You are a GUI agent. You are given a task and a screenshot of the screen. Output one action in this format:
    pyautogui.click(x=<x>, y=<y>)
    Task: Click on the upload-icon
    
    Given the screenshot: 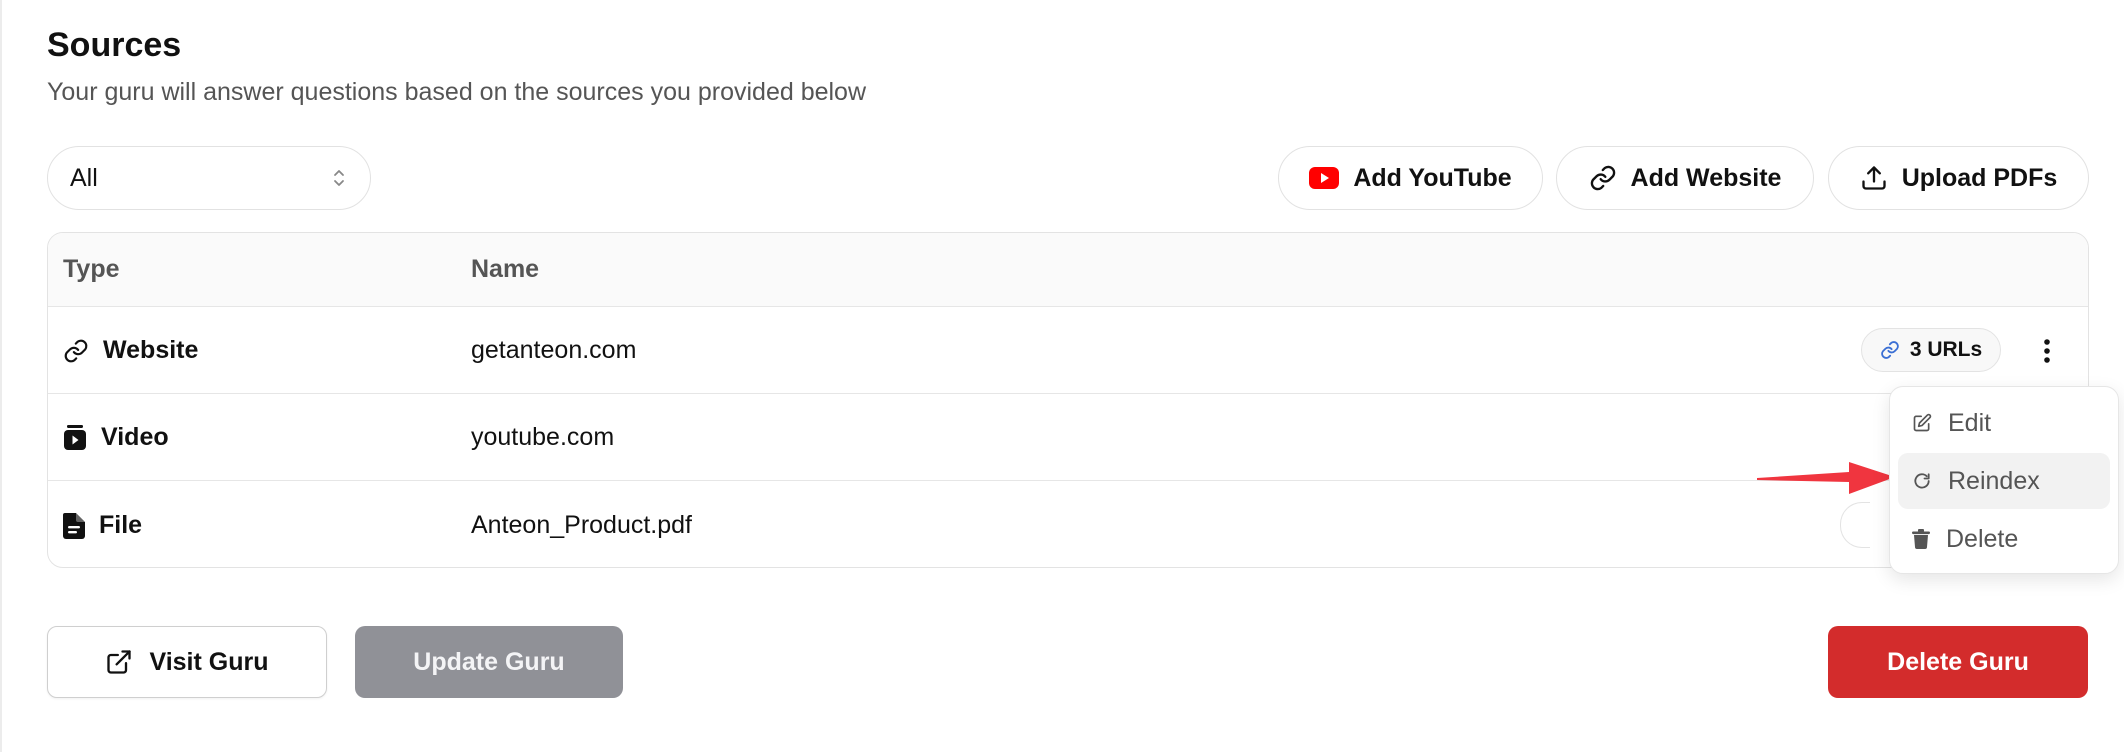 What is the action you would take?
    pyautogui.click(x=1874, y=178)
    